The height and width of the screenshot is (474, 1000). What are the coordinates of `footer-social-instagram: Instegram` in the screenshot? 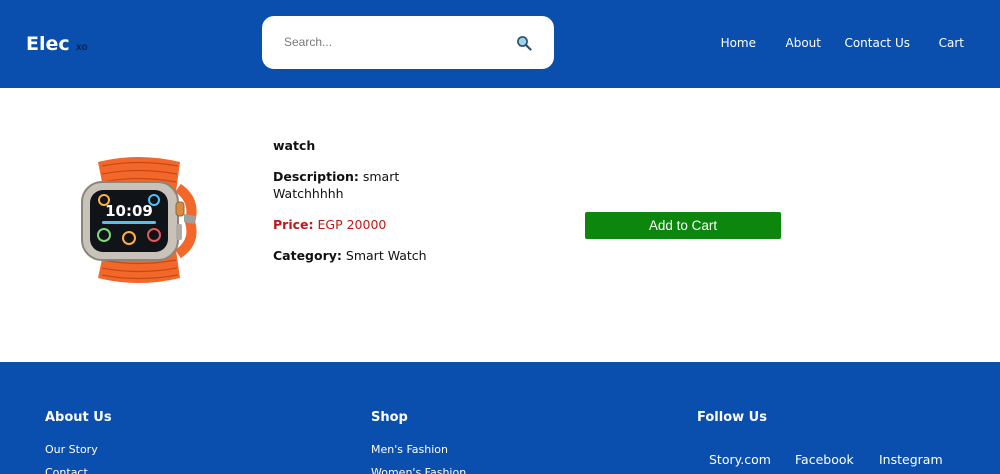 It's located at (911, 459).